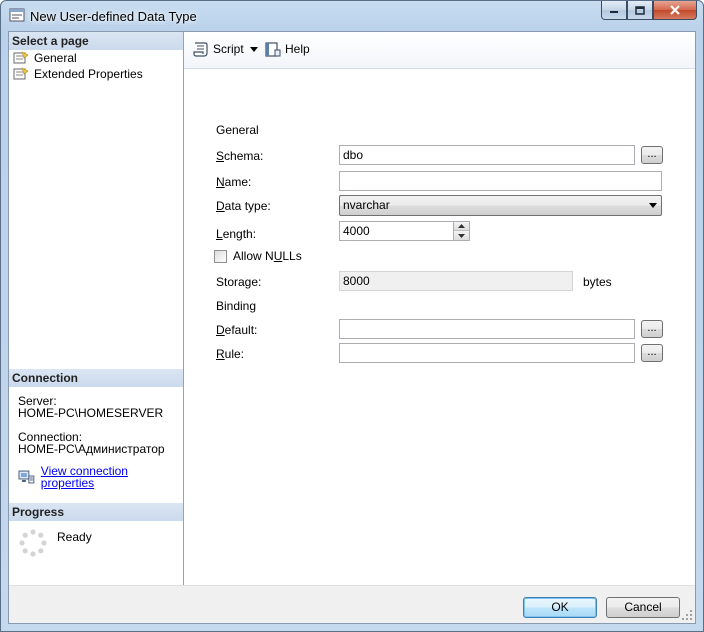 The height and width of the screenshot is (632, 704). I want to click on help-button: Help, so click(287, 49).